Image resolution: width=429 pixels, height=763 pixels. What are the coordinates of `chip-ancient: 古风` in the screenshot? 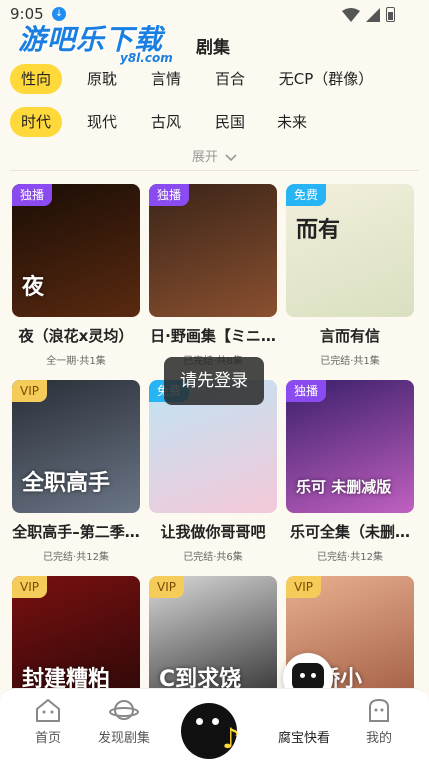 It's located at (166, 122).